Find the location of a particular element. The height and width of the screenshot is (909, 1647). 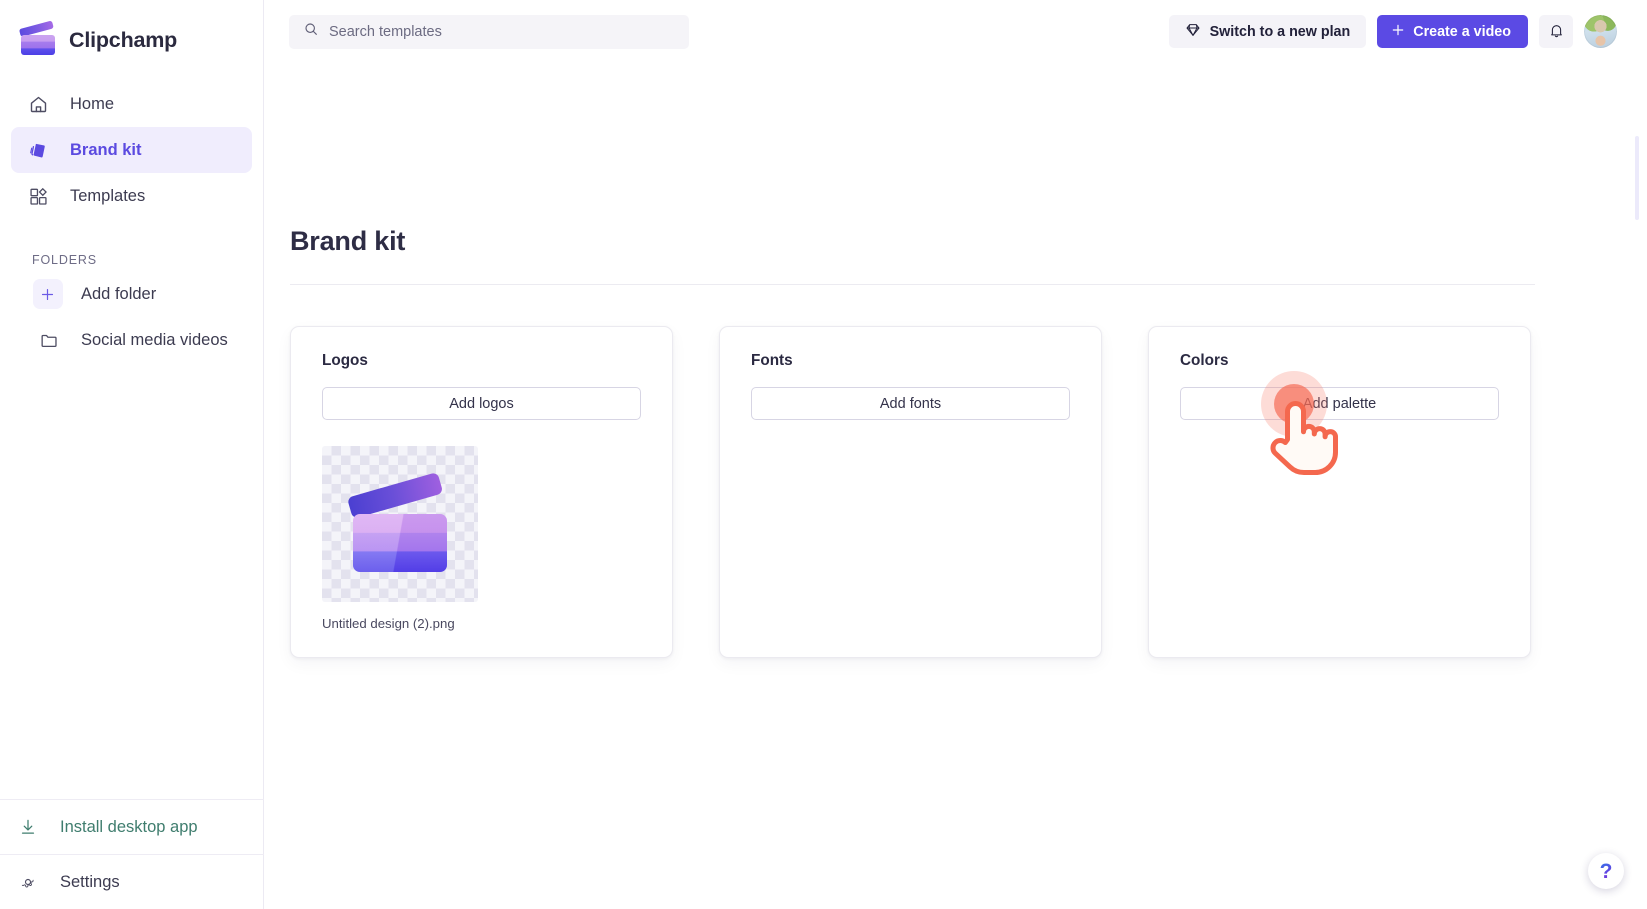

sidebar-item-home: Home is located at coordinates (131, 104).